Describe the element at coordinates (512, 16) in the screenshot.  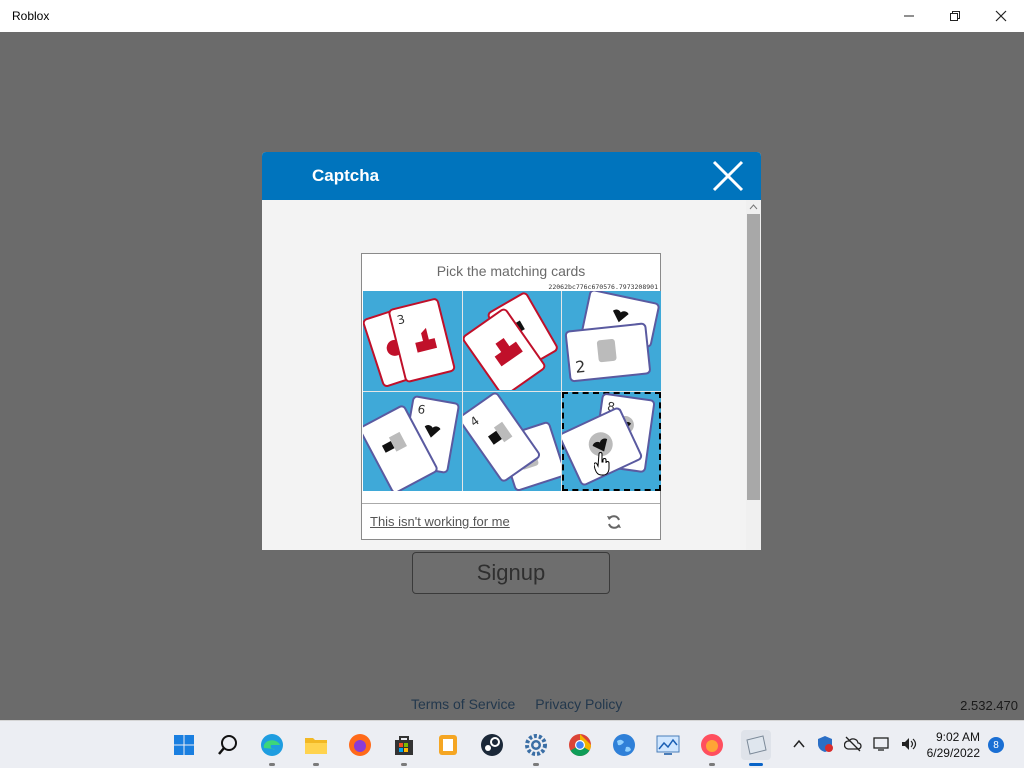
I see `window-titlebar: Roblox` at that location.